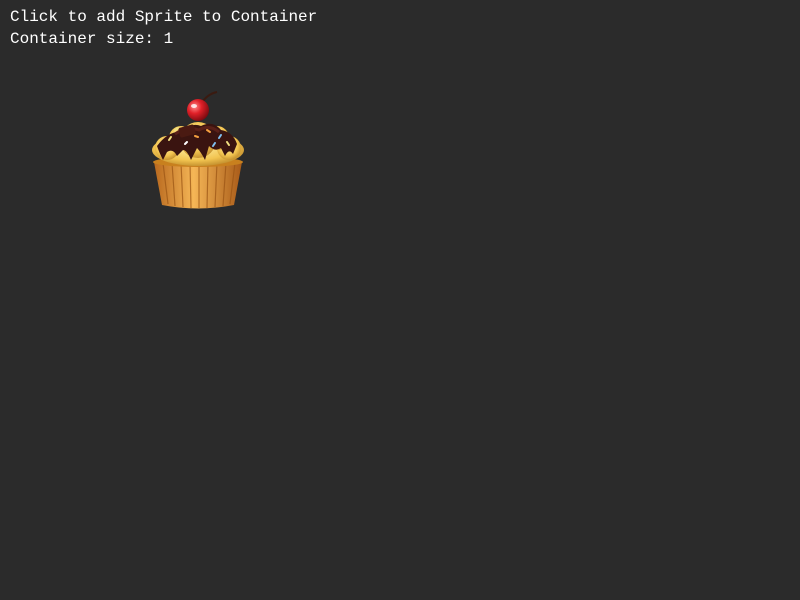 This screenshot has width=800, height=600. I want to click on cupcake-sprite, so click(198, 151).